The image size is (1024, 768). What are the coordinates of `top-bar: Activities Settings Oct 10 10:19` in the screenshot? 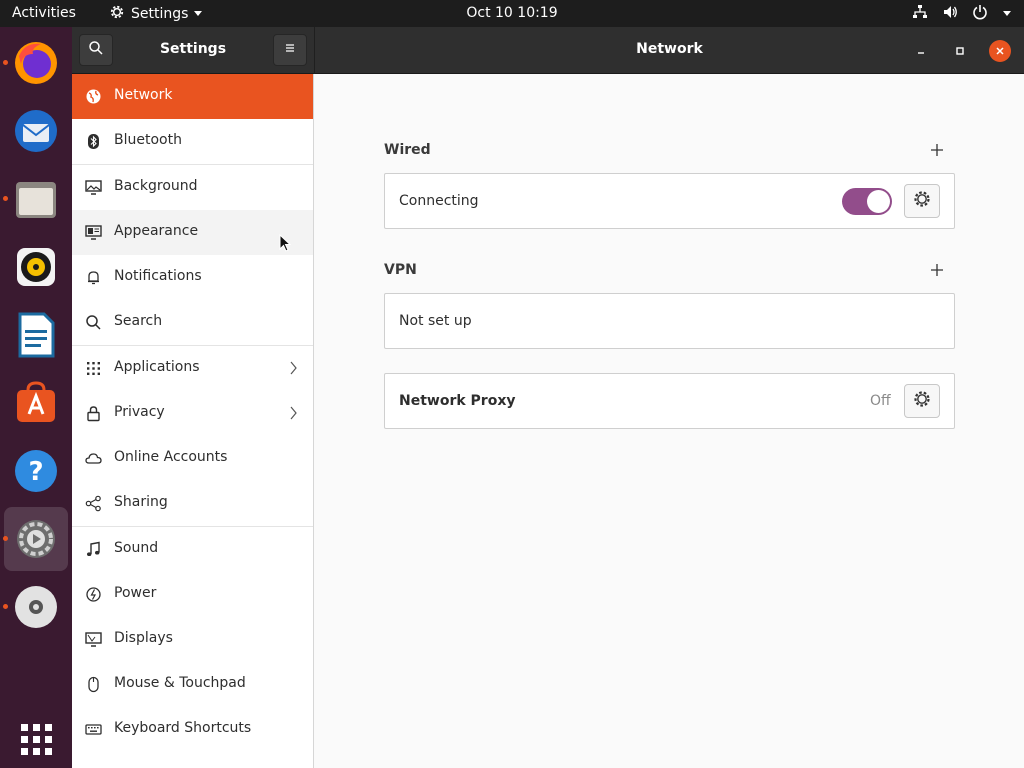 It's located at (512, 13).